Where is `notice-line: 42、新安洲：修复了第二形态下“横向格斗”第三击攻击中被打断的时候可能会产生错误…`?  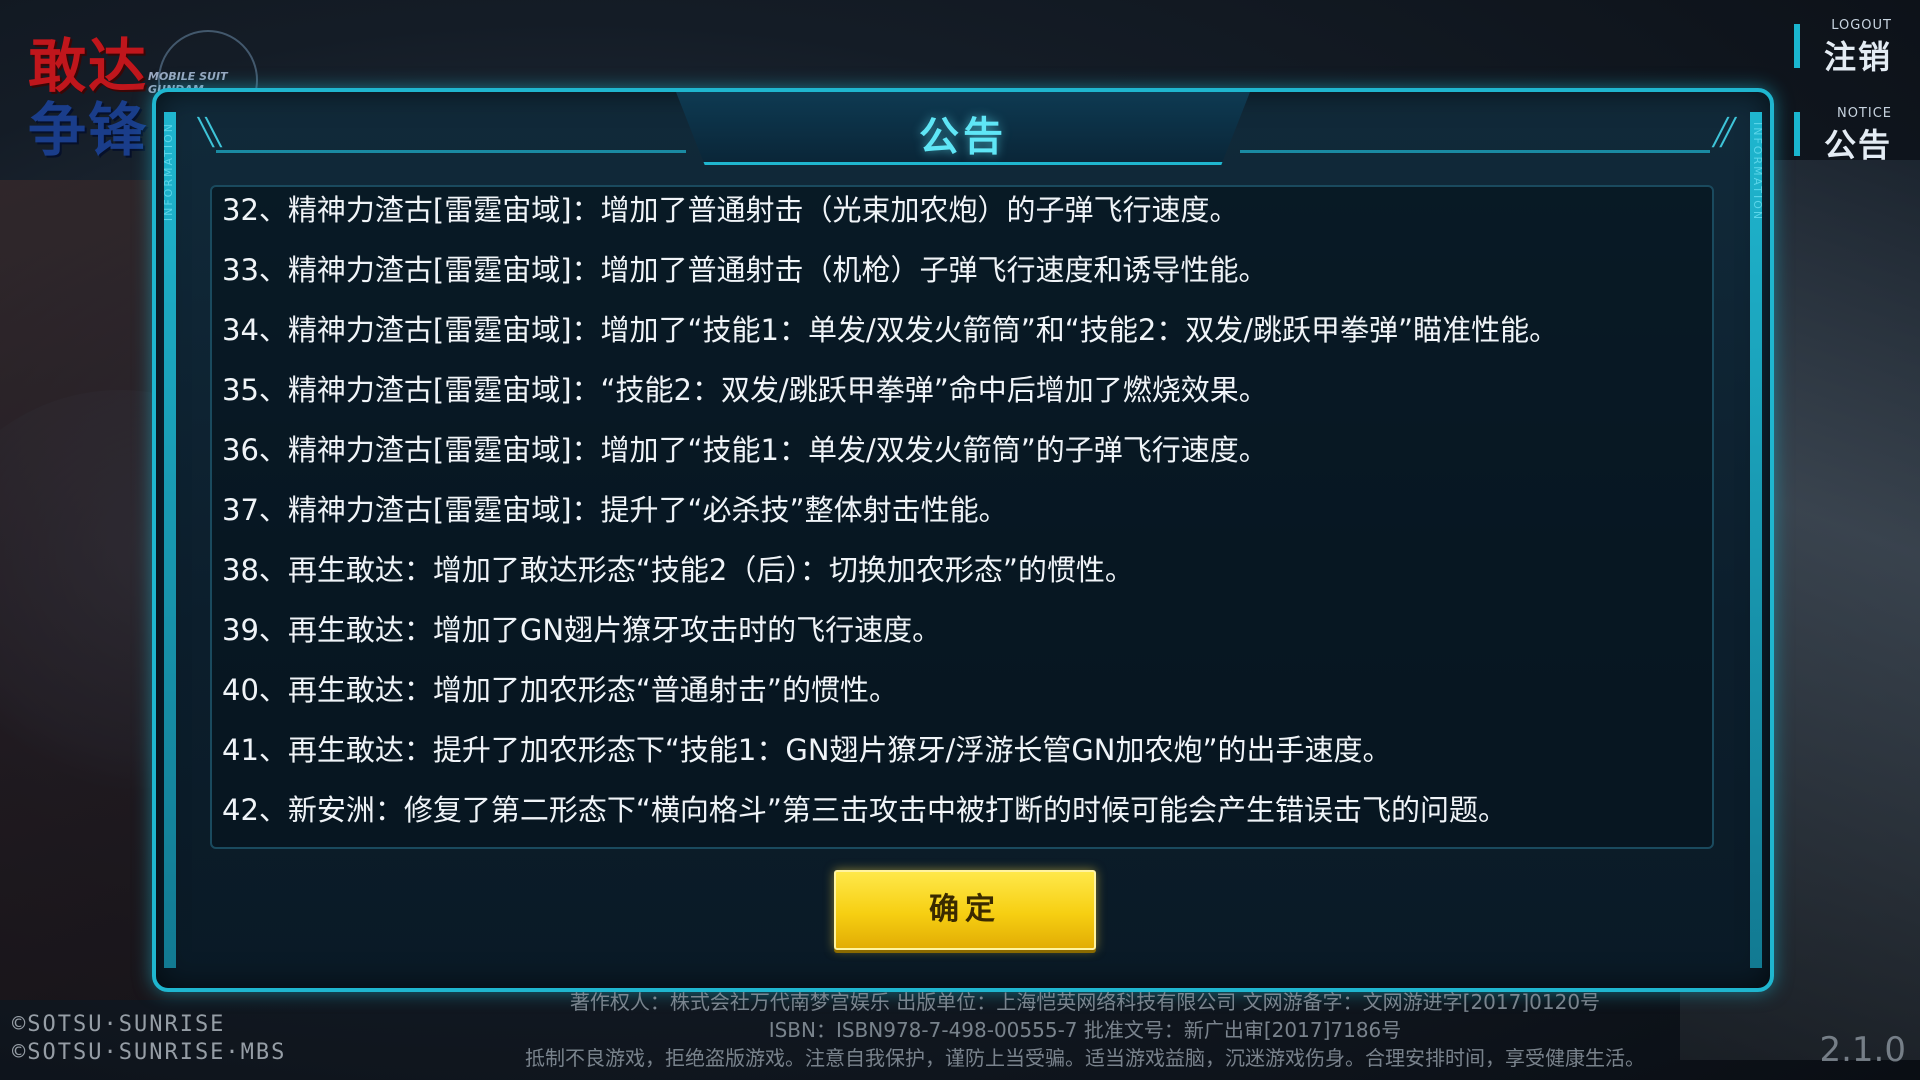
notice-line: 42、新安洲：修复了第二形态下“横向格斗”第三击攻击中被打断的时候可能会产生错误… is located at coordinates (864, 810).